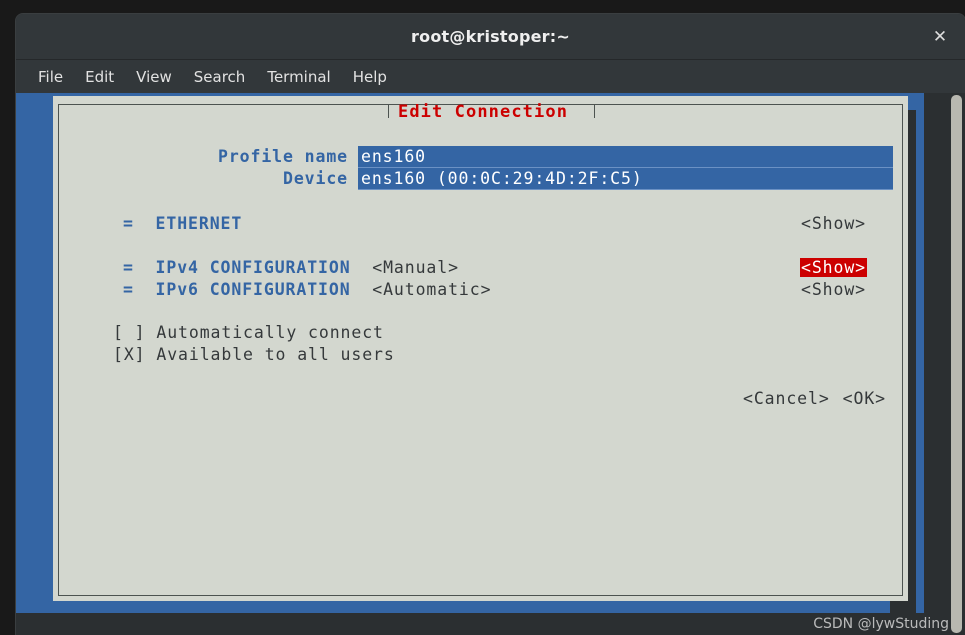  I want to click on ipv4-method-value: <Manual>, so click(415, 267).